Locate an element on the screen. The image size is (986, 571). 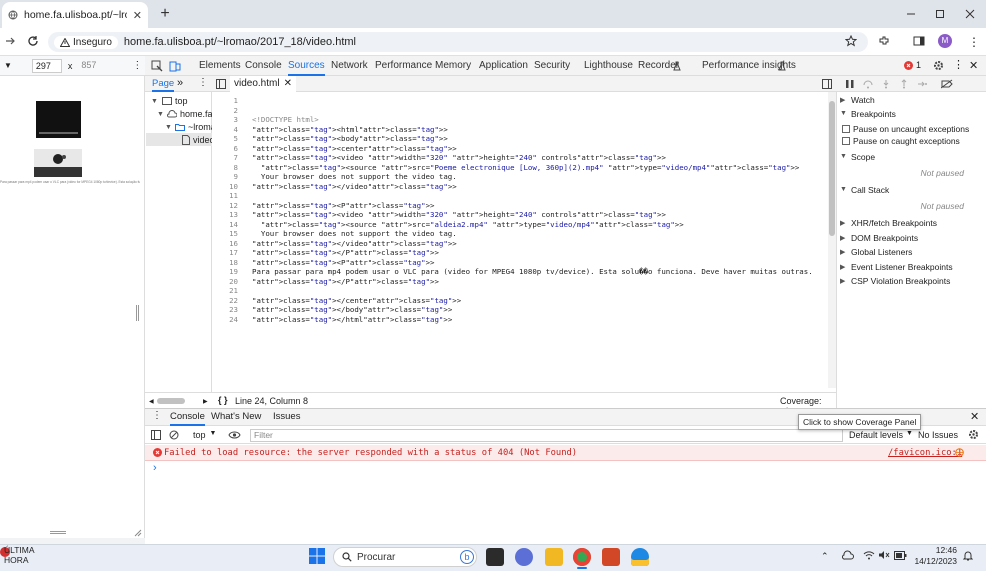
drawer-tab-whats-new: What's New is located at coordinates (236, 417).